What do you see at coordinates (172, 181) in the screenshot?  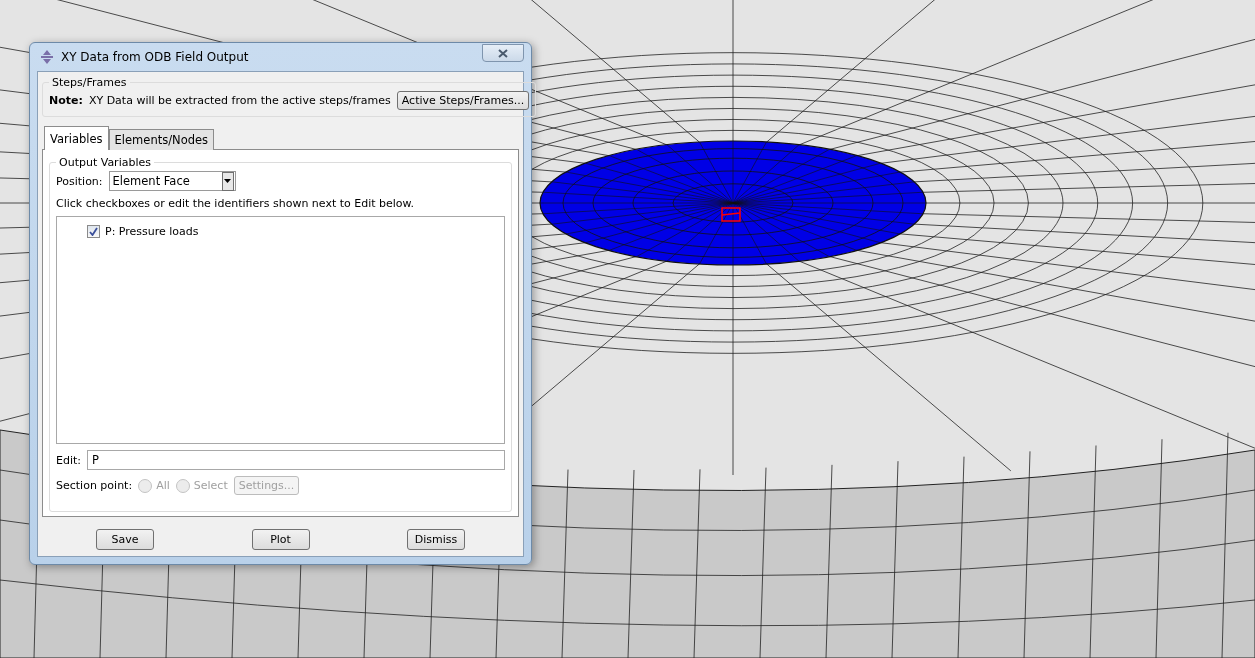 I see `position-dropdown: Element Face` at bounding box center [172, 181].